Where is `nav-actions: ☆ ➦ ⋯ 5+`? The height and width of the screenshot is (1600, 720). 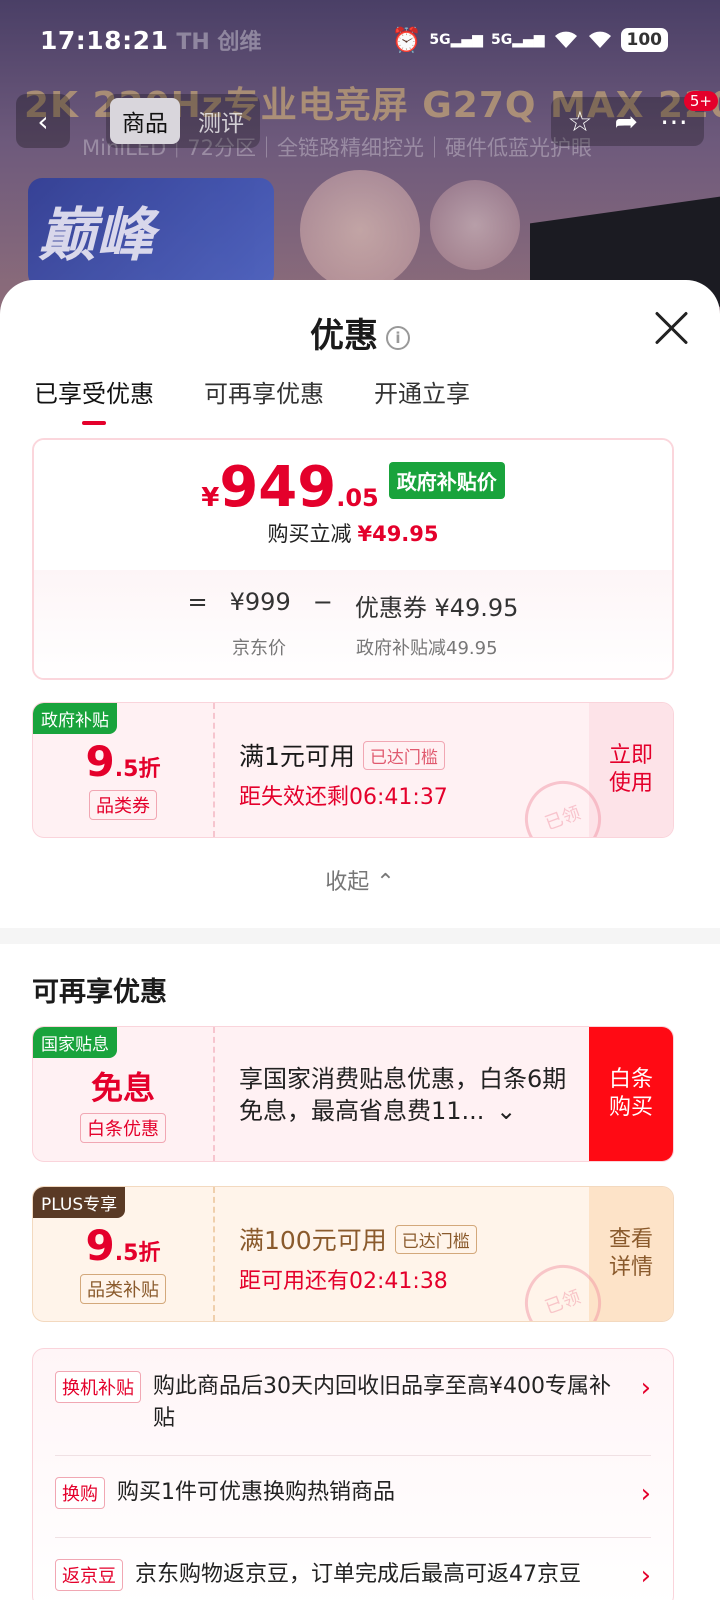
nav-actions: ☆ ➦ ⋯ 5+ is located at coordinates (634, 118).